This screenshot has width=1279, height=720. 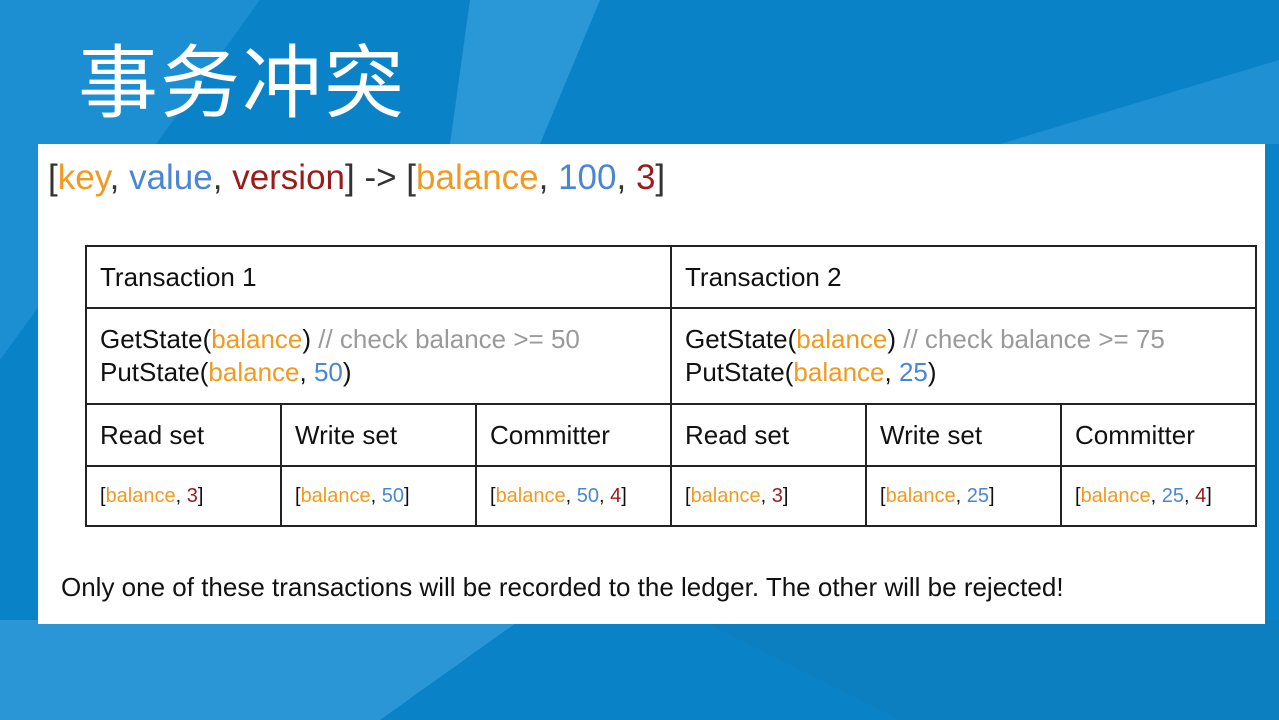 What do you see at coordinates (307, 339) in the screenshot?
I see `tx1-get-close: )` at bounding box center [307, 339].